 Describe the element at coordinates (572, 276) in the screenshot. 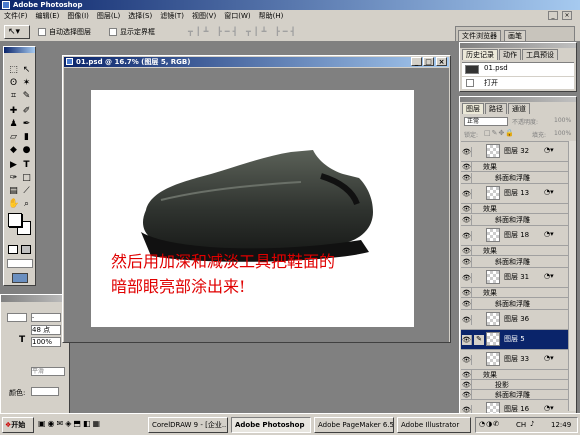

I see `layers-scrollbar` at that location.